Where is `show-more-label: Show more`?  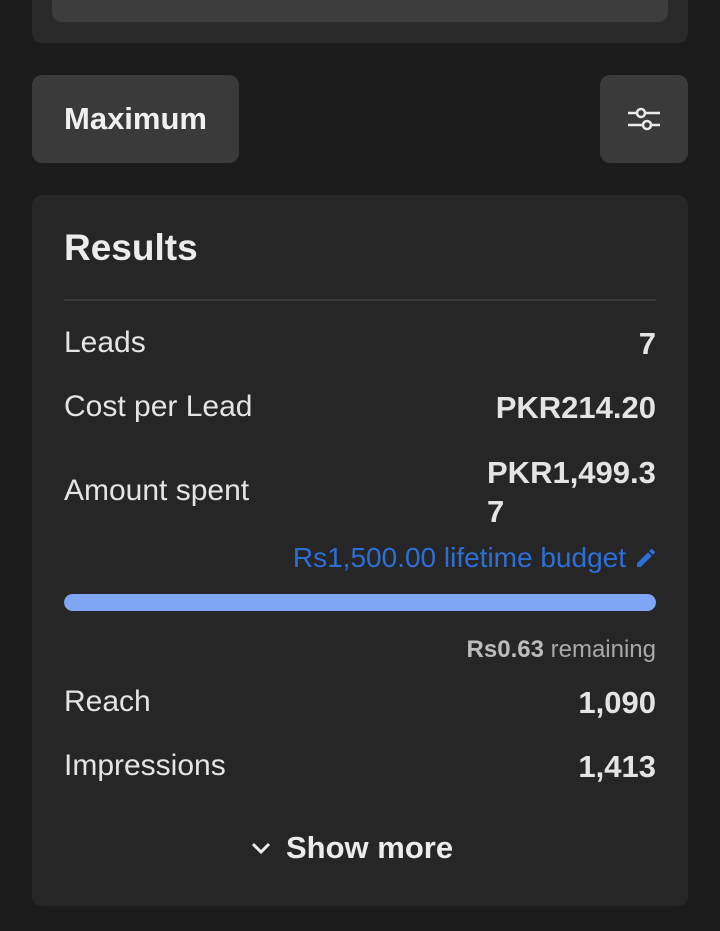
show-more-label: Show more is located at coordinates (370, 847).